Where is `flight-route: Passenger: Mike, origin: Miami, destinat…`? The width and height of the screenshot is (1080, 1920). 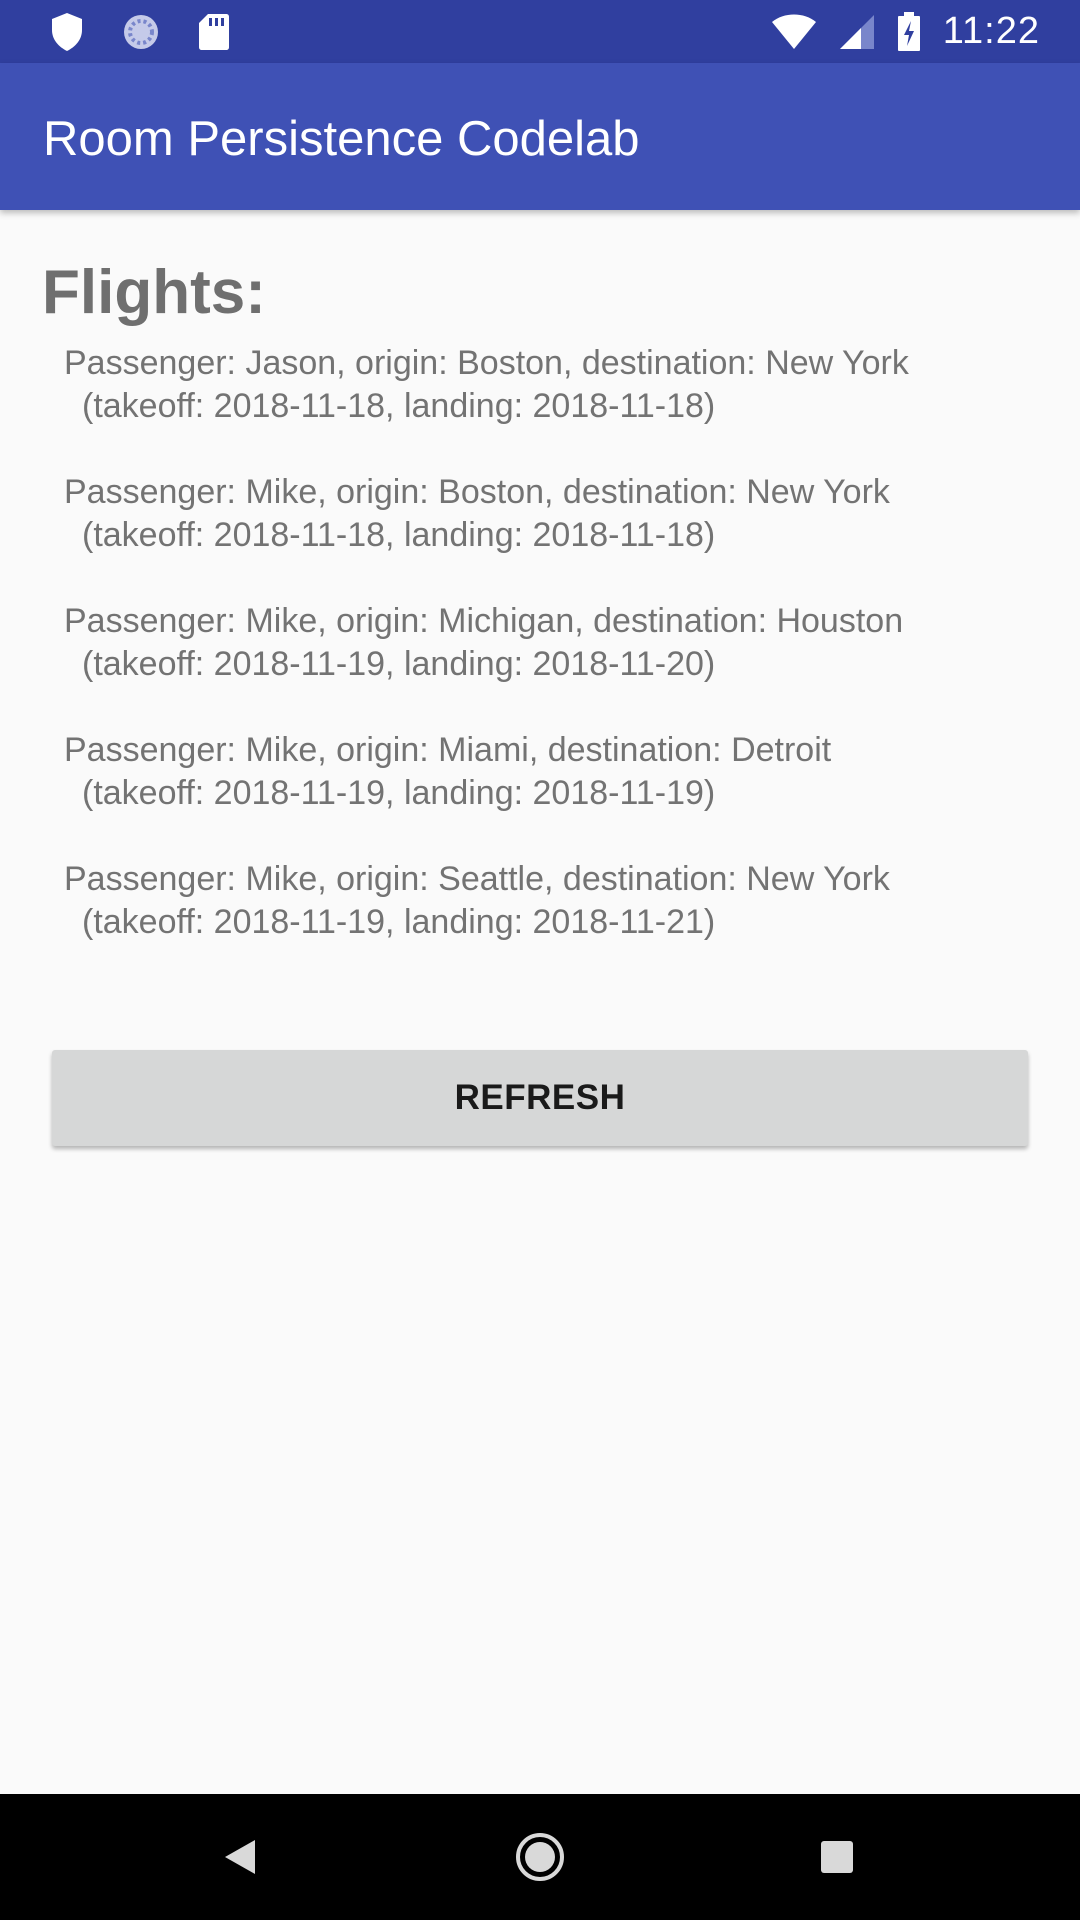 flight-route: Passenger: Mike, origin: Miami, destinat… is located at coordinates (448, 750).